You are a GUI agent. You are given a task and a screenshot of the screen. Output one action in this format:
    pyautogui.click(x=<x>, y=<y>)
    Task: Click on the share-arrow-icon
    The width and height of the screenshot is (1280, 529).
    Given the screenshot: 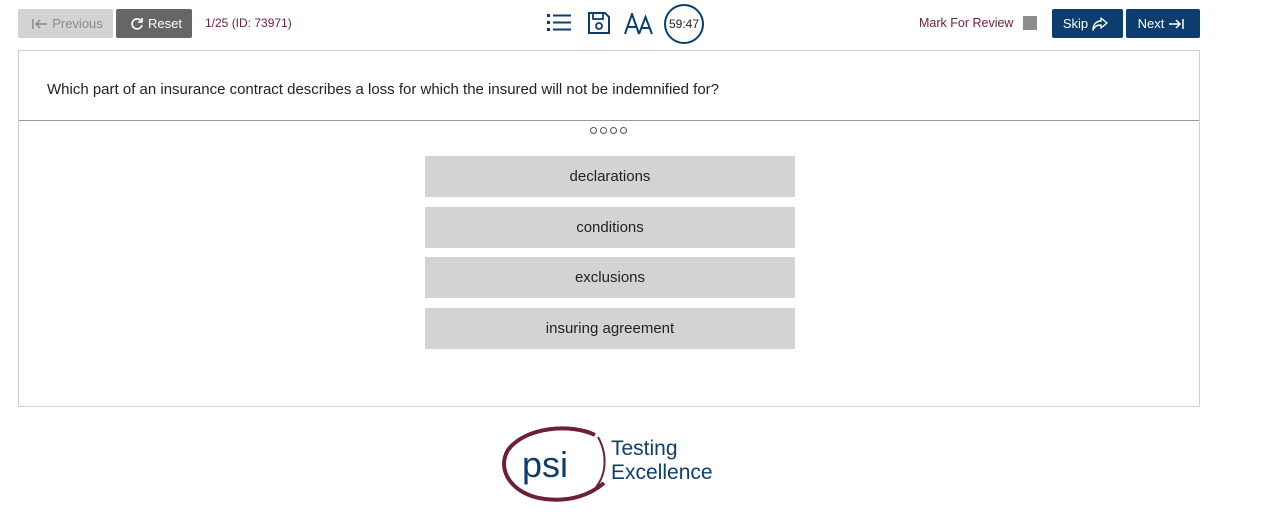 What is the action you would take?
    pyautogui.click(x=1100, y=23)
    